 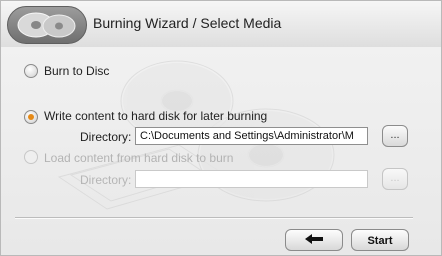 I want to click on write-to-hdd-radio, so click(x=31, y=117).